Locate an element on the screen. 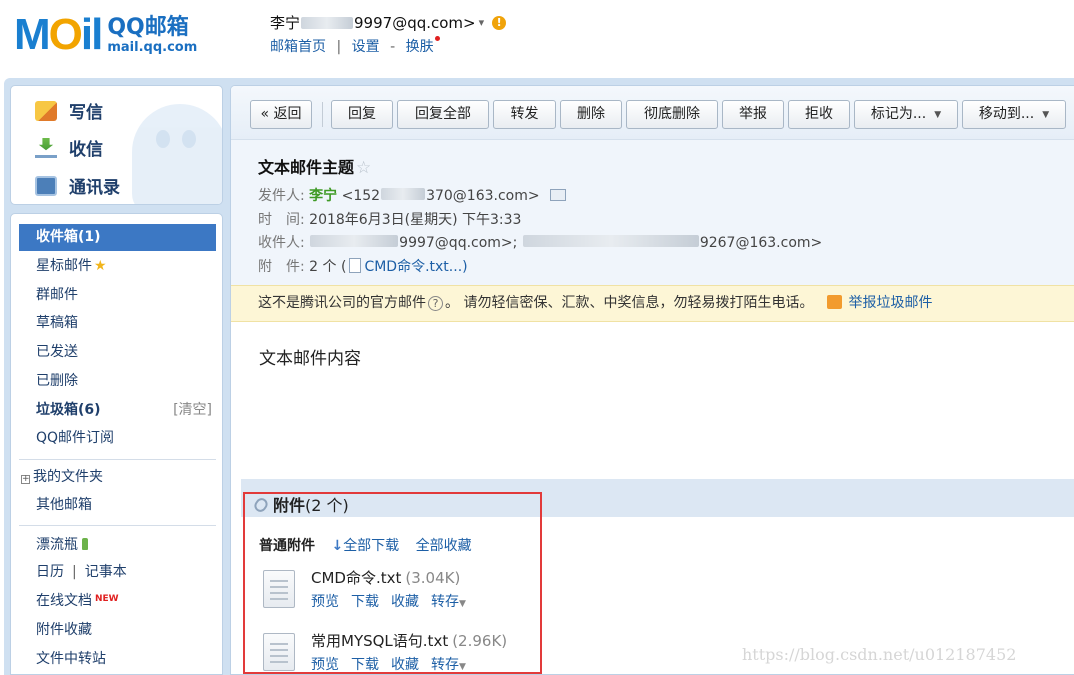 The height and width of the screenshot is (675, 1074). sender-row: 发件人: 李宁 <152 370@163.com> is located at coordinates (412, 195).